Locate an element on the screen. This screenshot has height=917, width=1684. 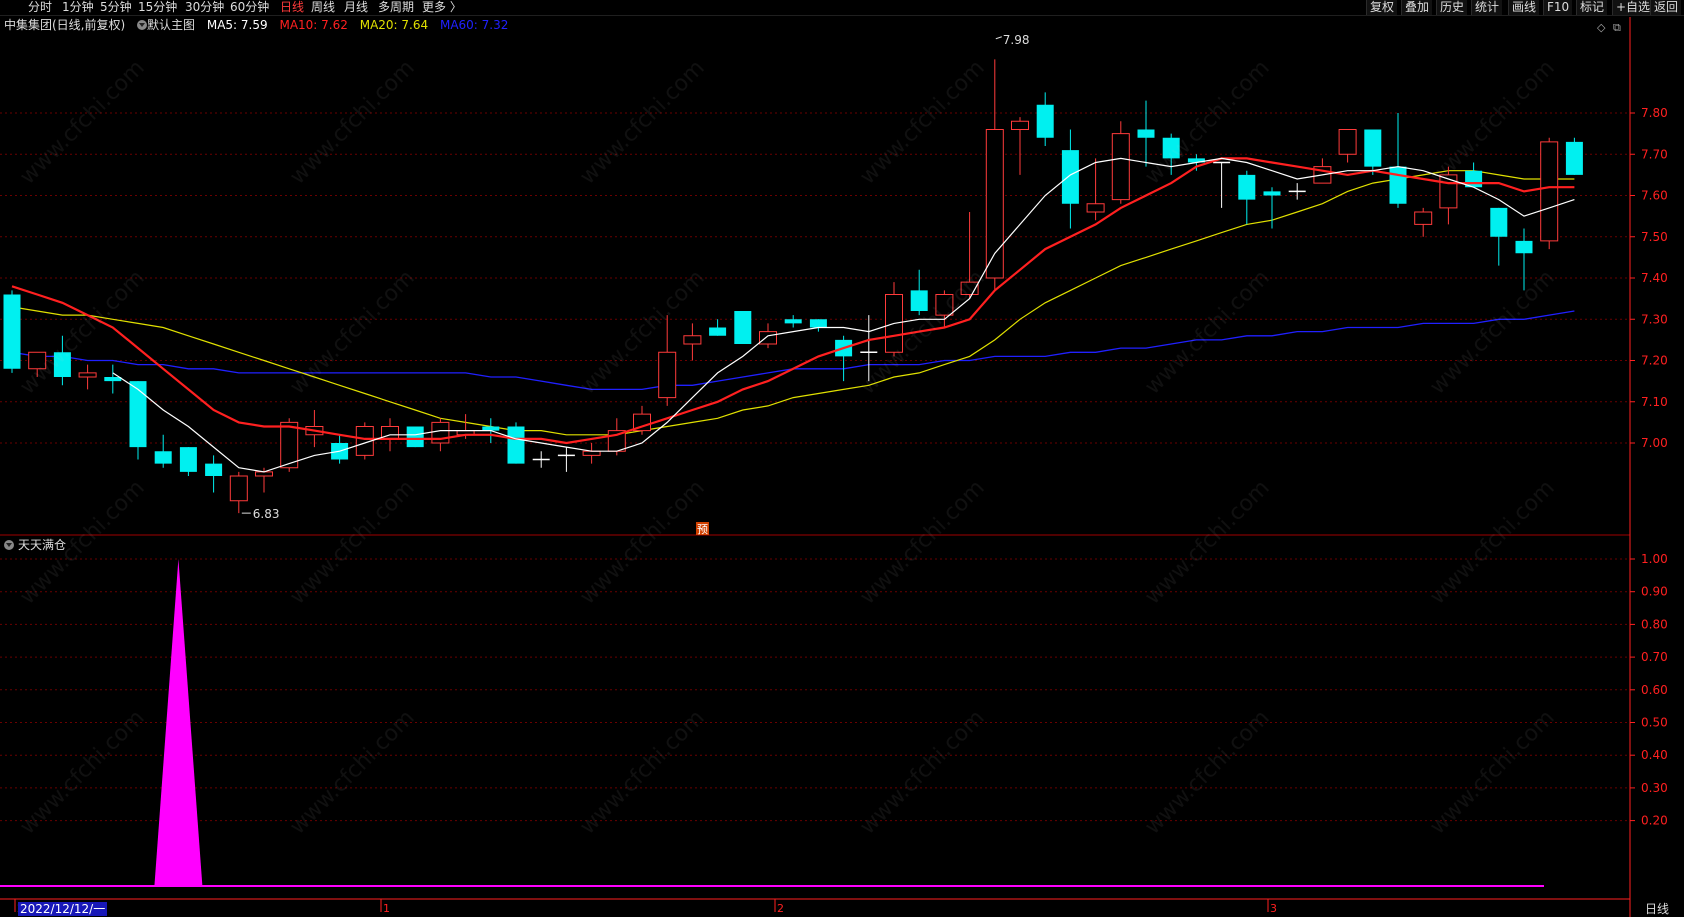
diamond-icon: ◇ is located at coordinates (1601, 27).